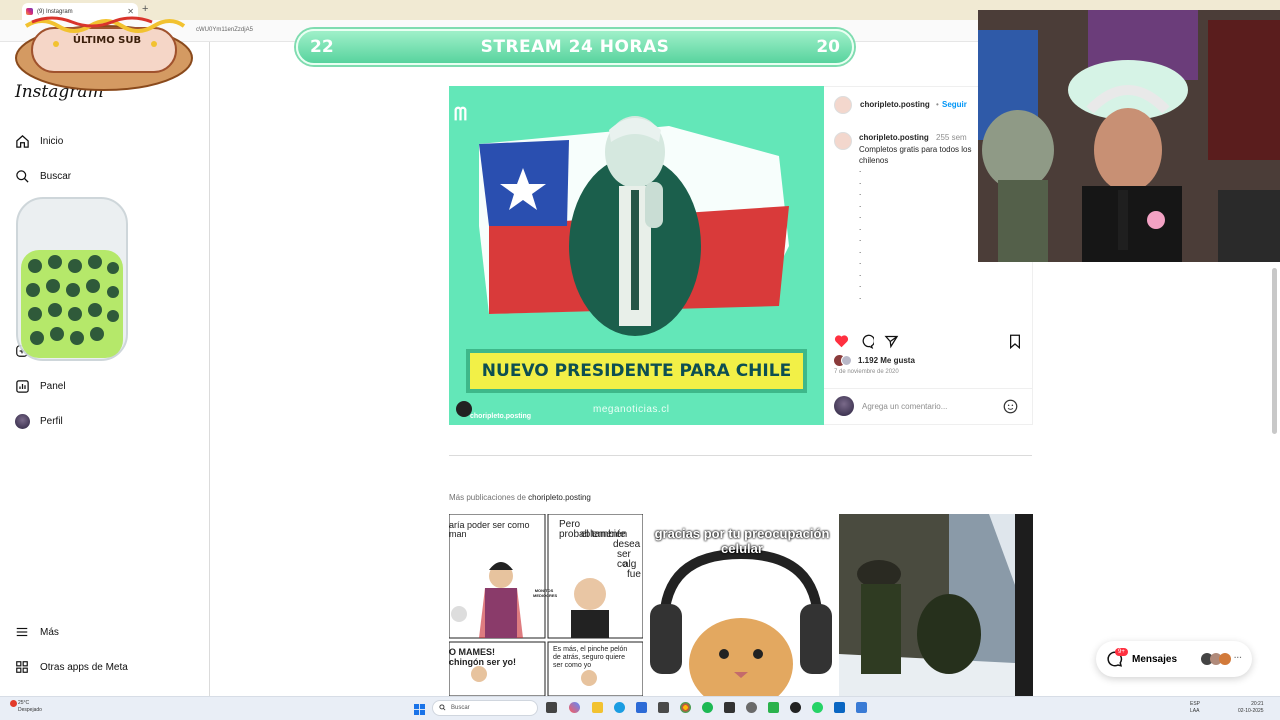  I want to click on like-icon, so click(841, 343).